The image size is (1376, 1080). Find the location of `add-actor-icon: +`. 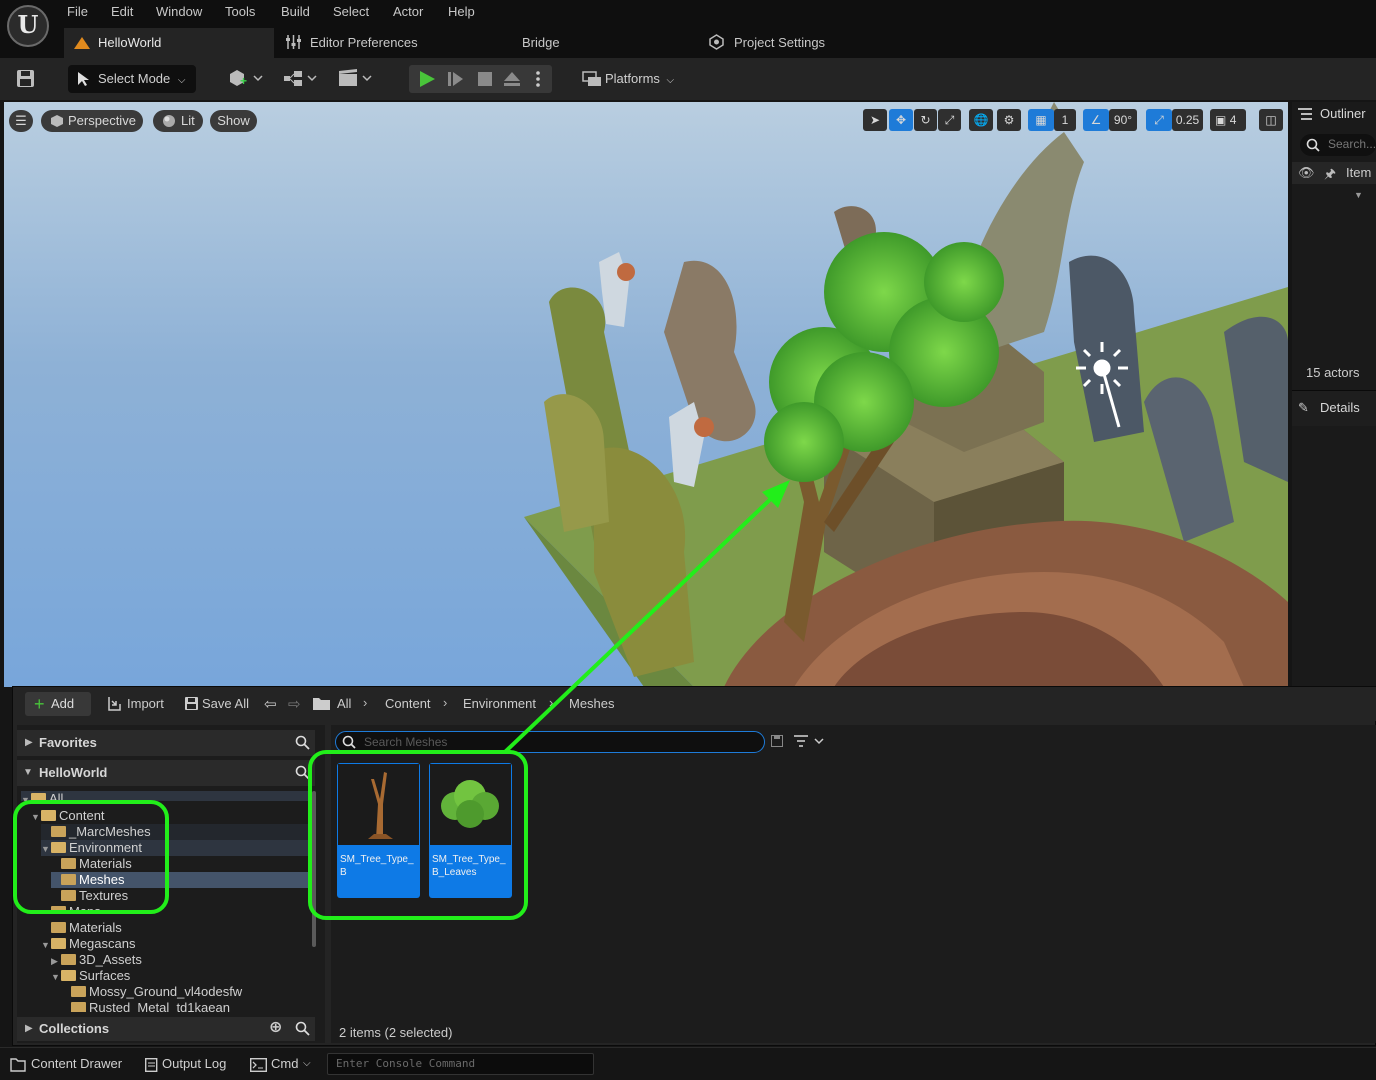

add-actor-icon: + is located at coordinates (246, 78).